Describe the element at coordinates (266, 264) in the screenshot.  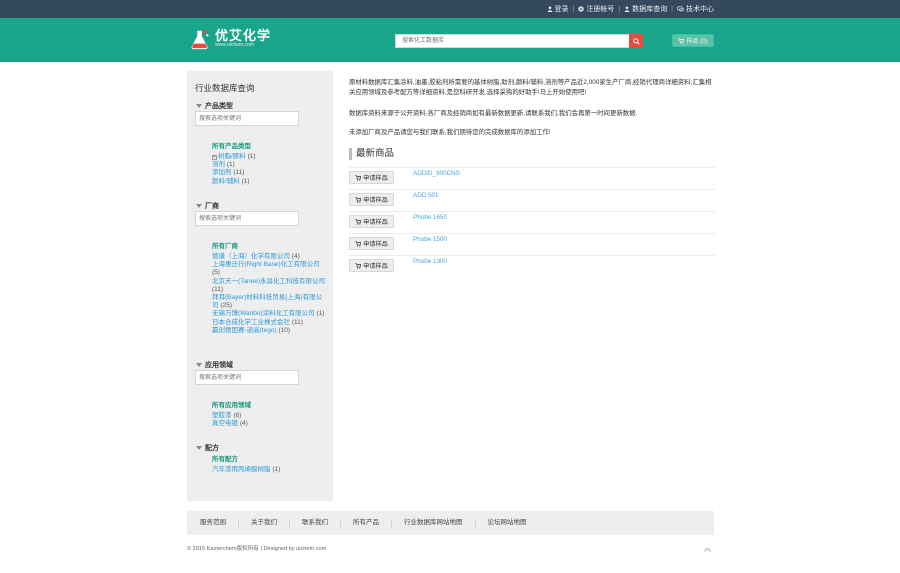
I see `list-item-link: 上海惠迁行(Right Base)化工有限公司` at that location.